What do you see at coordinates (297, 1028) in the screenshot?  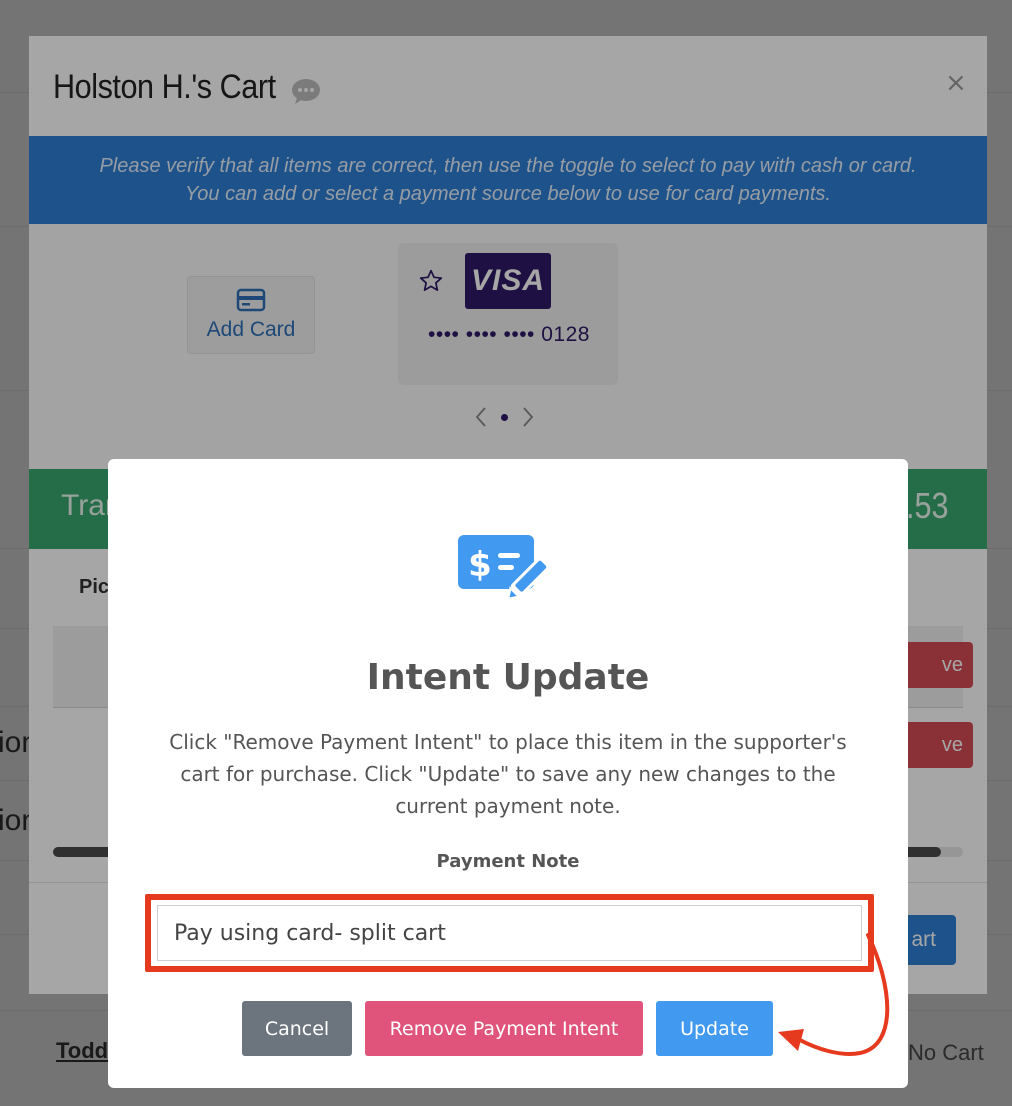 I see `cancel-button: Cancel` at bounding box center [297, 1028].